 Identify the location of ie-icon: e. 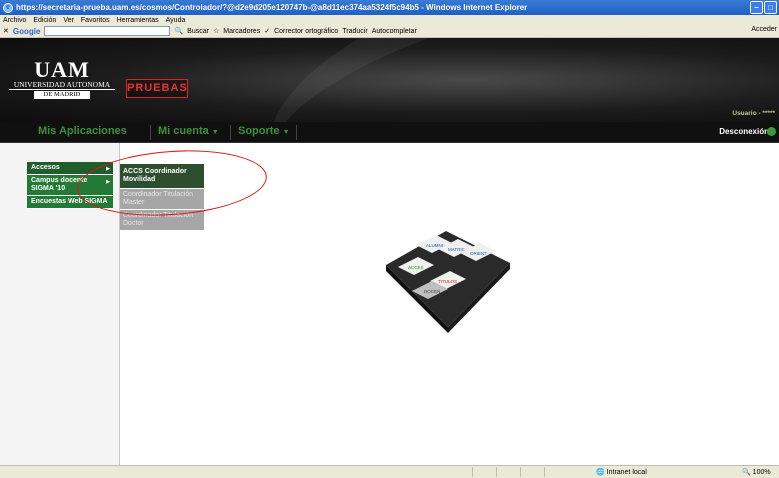
(8, 7).